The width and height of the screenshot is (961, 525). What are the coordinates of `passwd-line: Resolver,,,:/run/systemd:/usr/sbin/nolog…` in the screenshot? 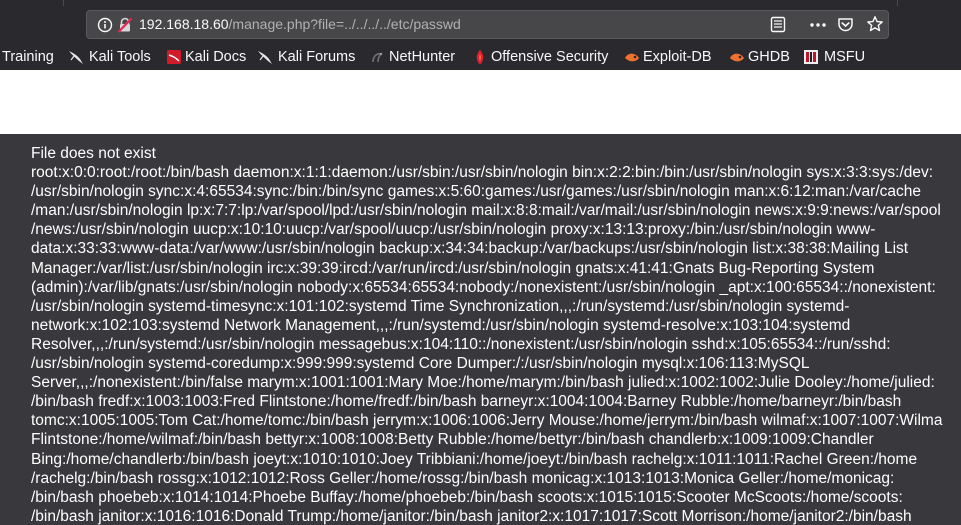 It's located at (461, 344).